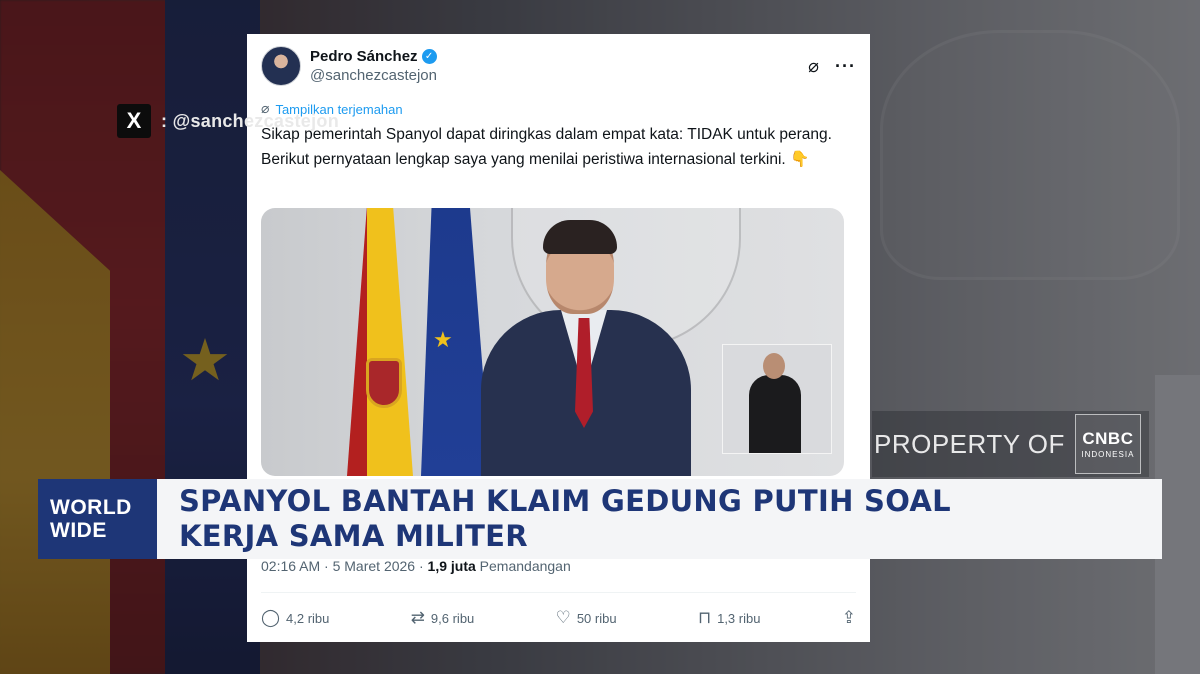 The width and height of the screenshot is (1200, 674). I want to click on cnbc-watermark: PROPERTY OF CNBC INDONESIA, so click(1010, 444).